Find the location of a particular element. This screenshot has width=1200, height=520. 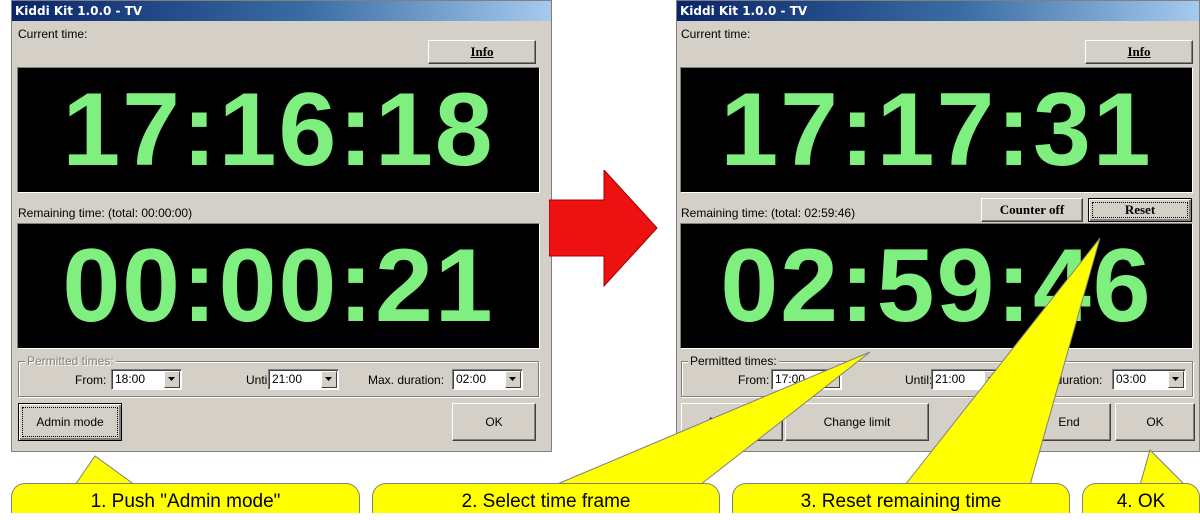

callout-step-3: 3. Reset remaining time is located at coordinates (901, 498).